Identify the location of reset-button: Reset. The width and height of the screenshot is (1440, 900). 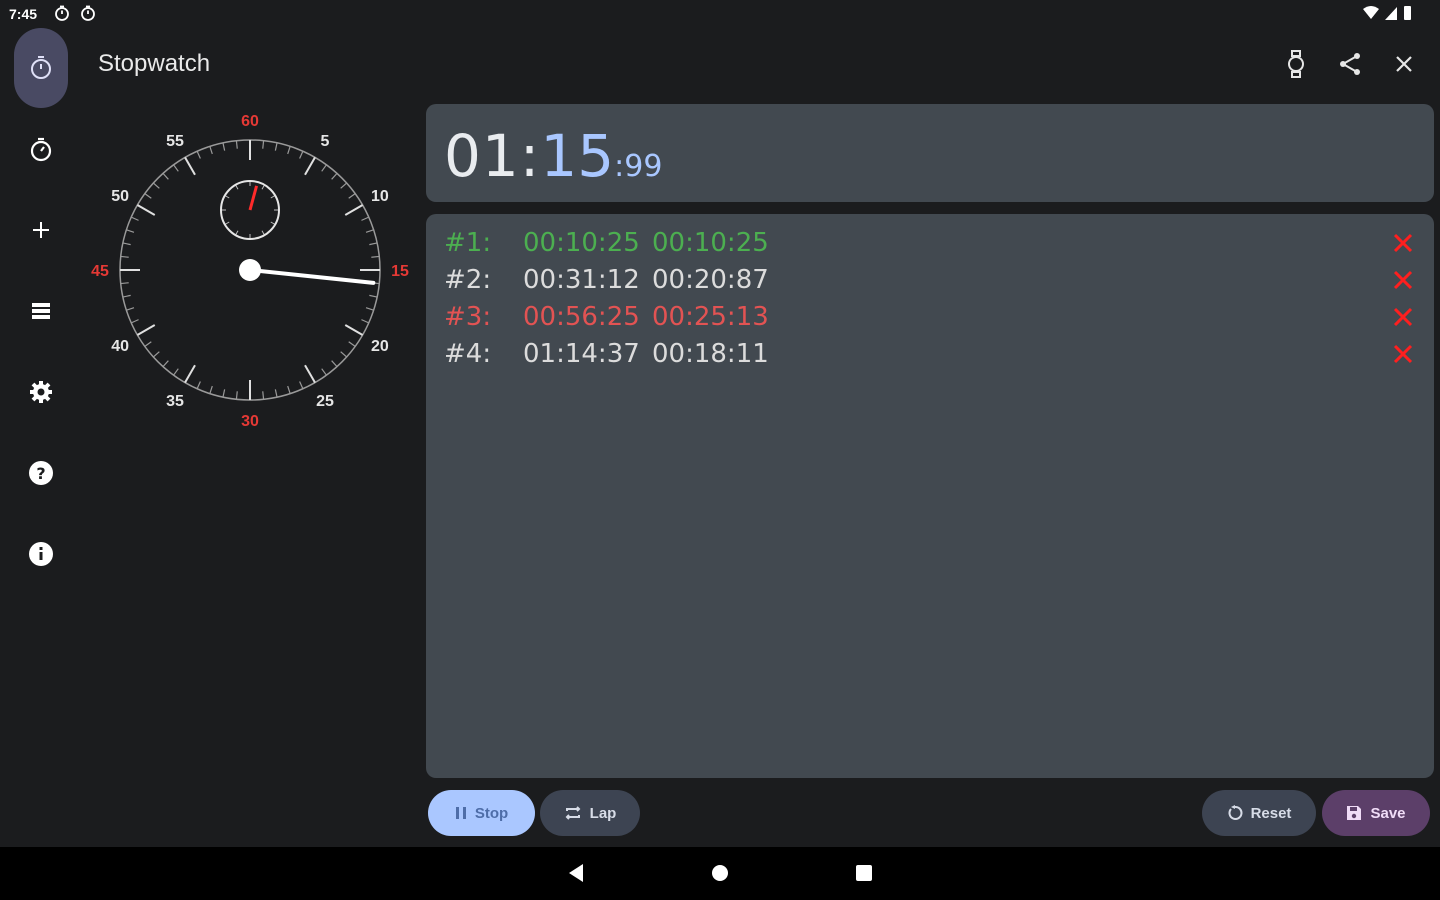
(1259, 813).